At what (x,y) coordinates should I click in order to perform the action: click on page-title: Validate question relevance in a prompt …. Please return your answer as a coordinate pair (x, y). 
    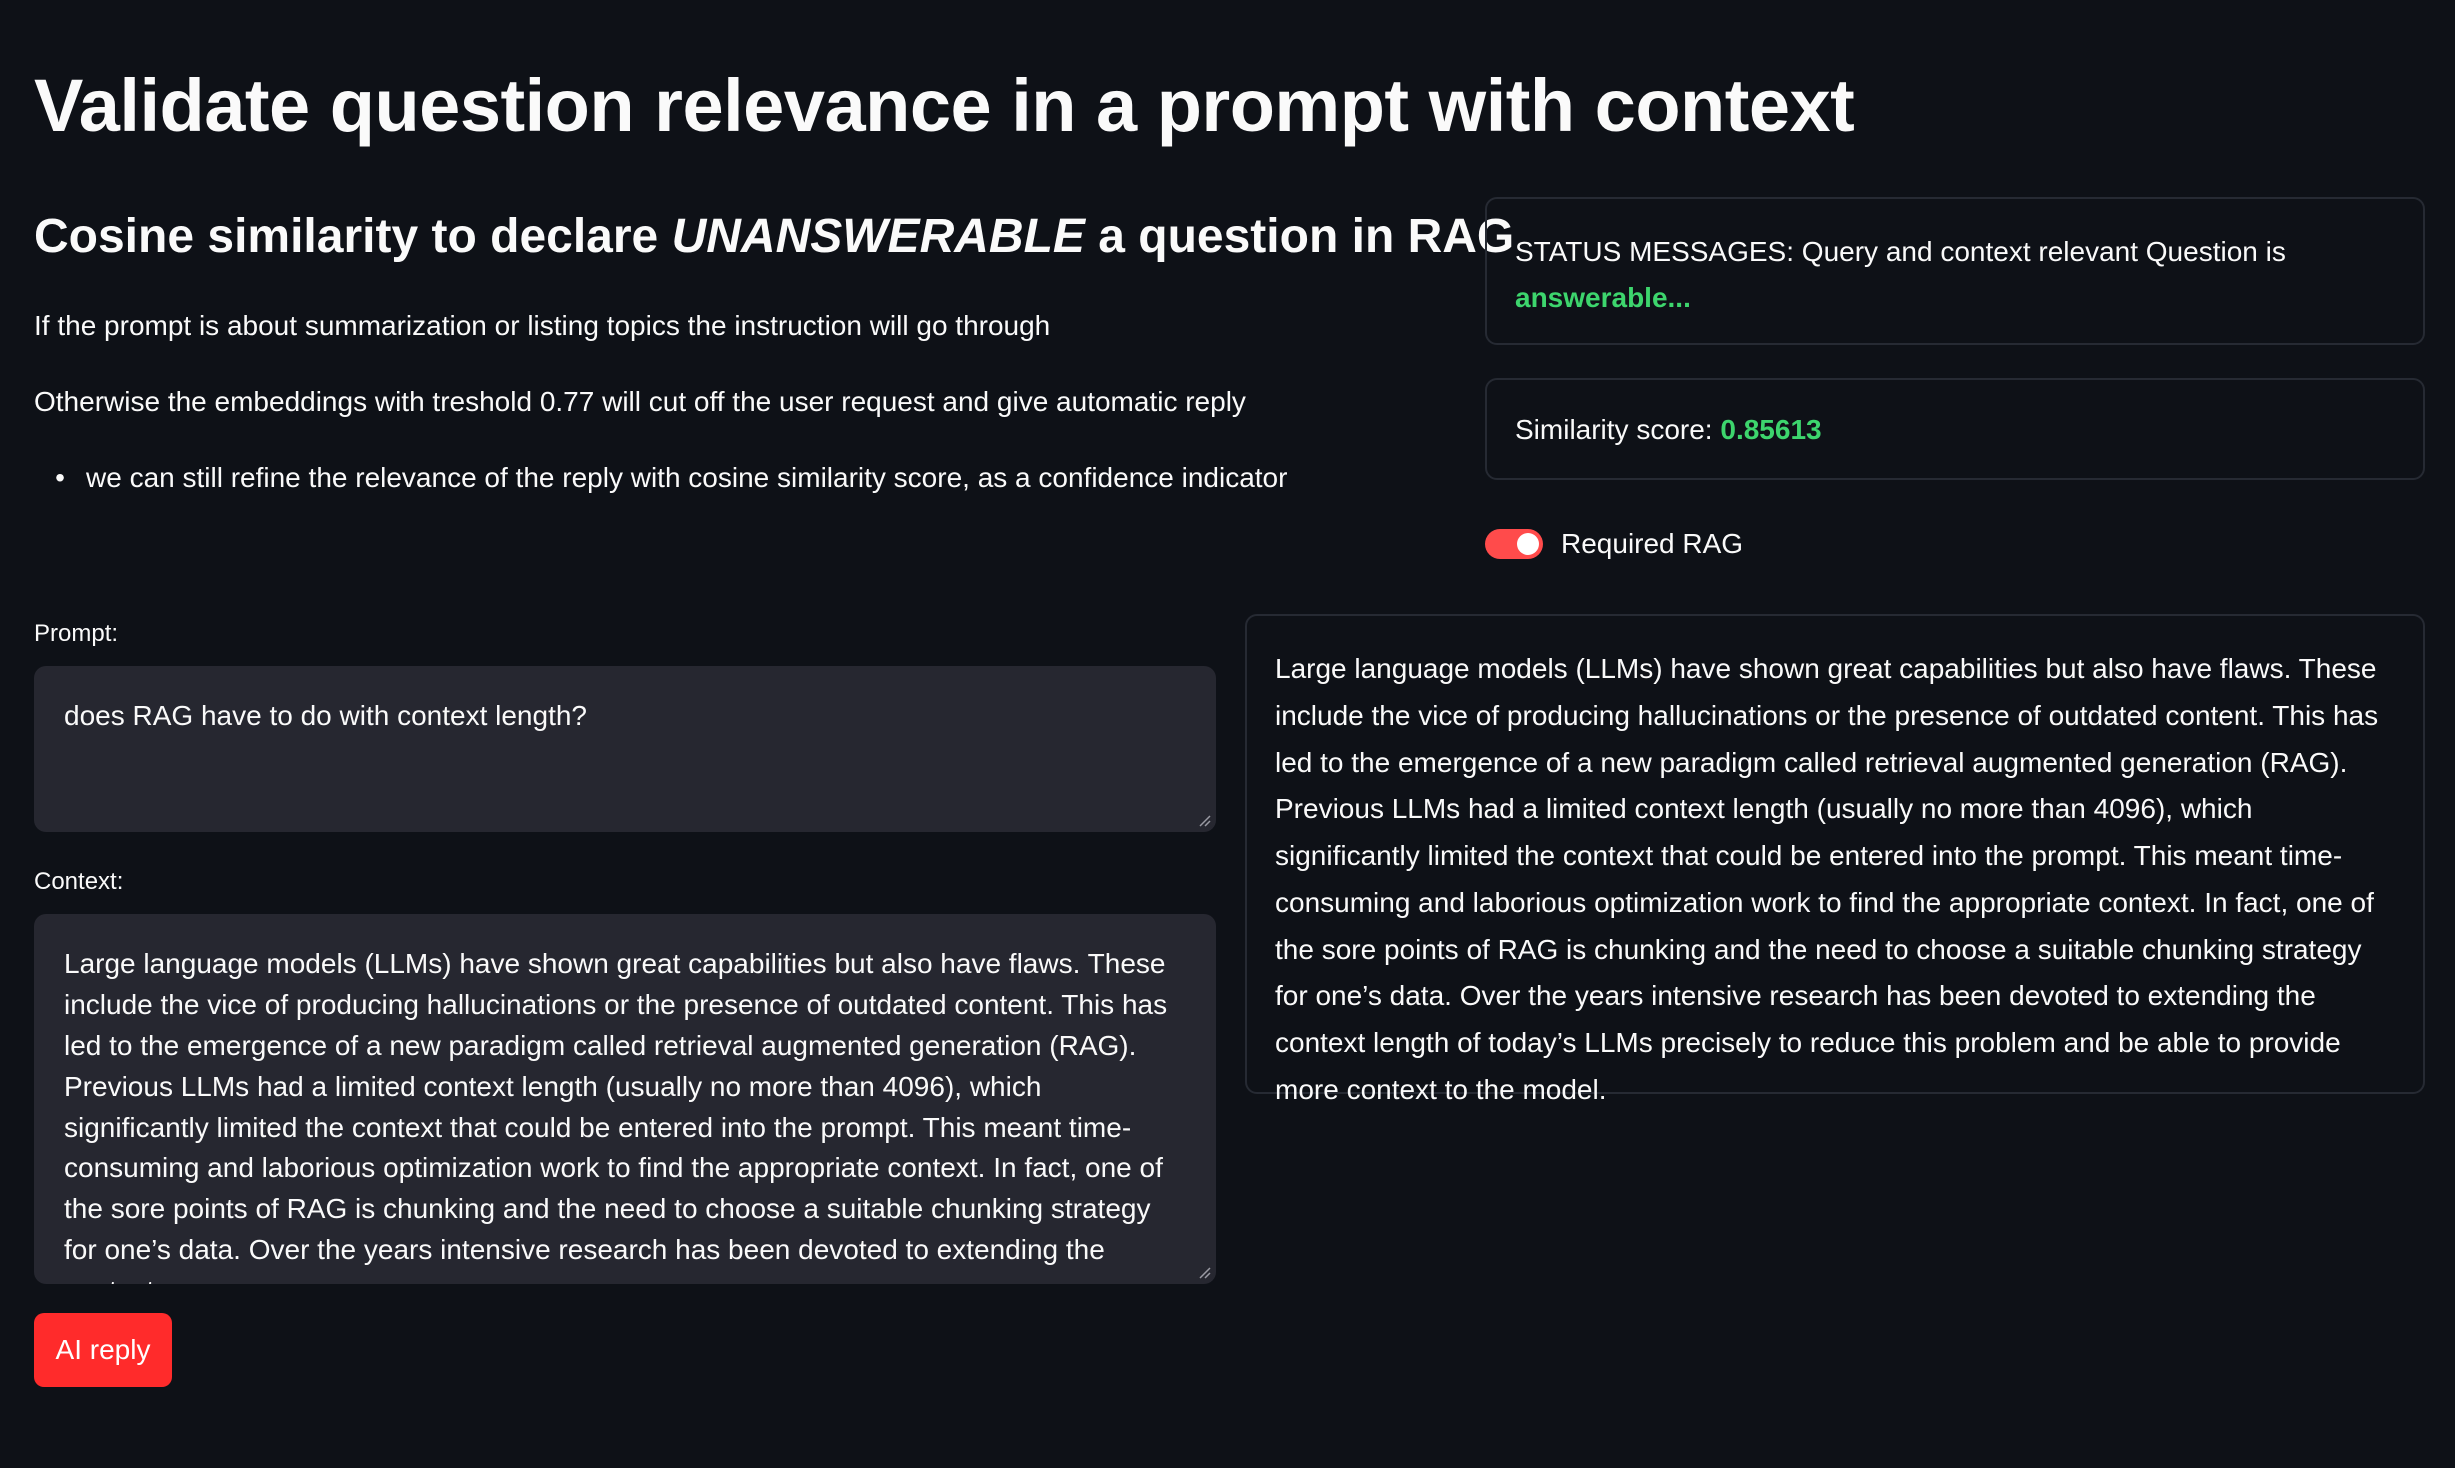
    Looking at the image, I should click on (944, 105).